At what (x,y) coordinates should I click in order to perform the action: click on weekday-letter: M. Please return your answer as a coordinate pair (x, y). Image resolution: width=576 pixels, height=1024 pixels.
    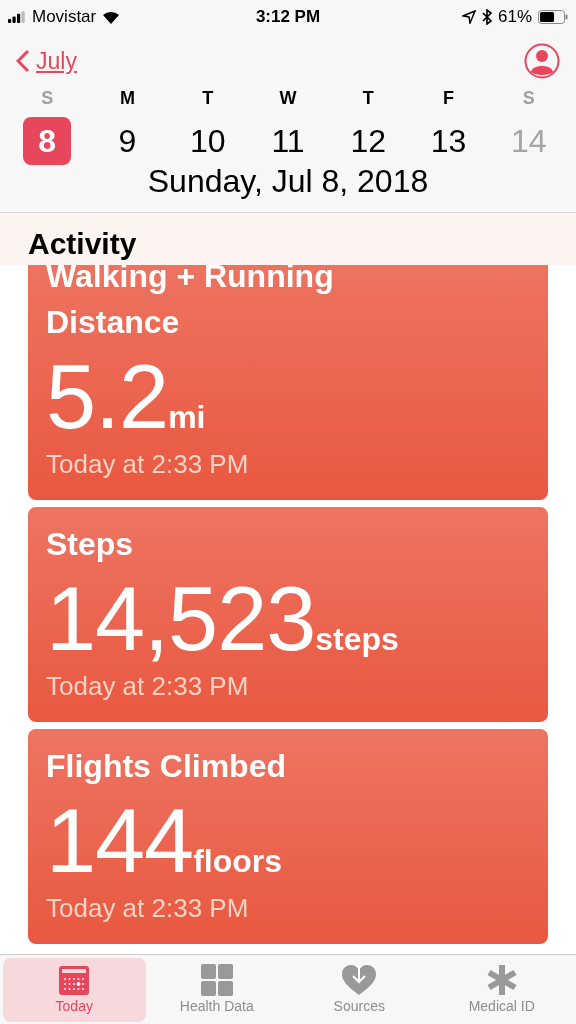
    Looking at the image, I should click on (127, 98).